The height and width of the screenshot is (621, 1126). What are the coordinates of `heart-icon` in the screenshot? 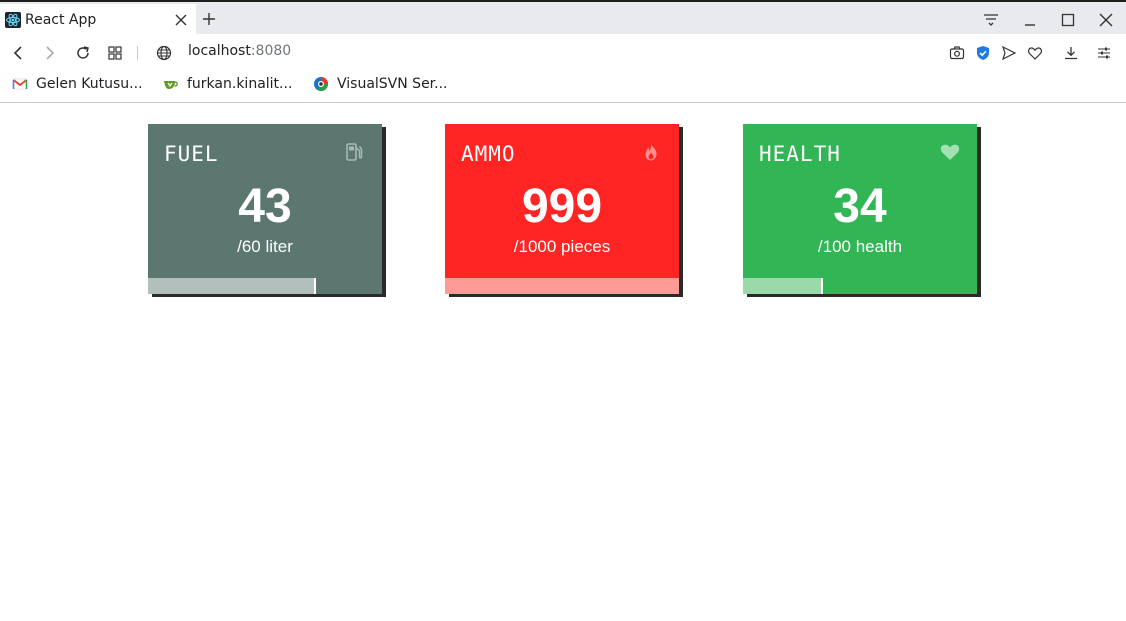 It's located at (949, 152).